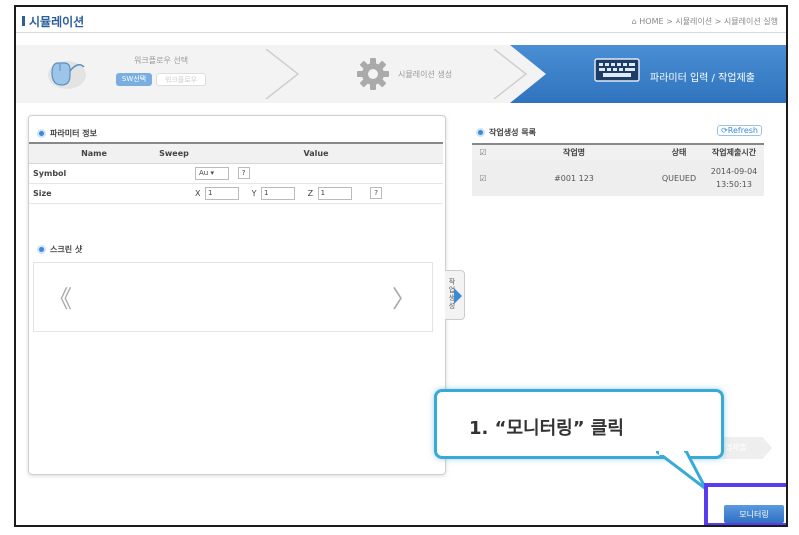 This screenshot has width=799, height=535. I want to click on mouse-icon, so click(67, 75).